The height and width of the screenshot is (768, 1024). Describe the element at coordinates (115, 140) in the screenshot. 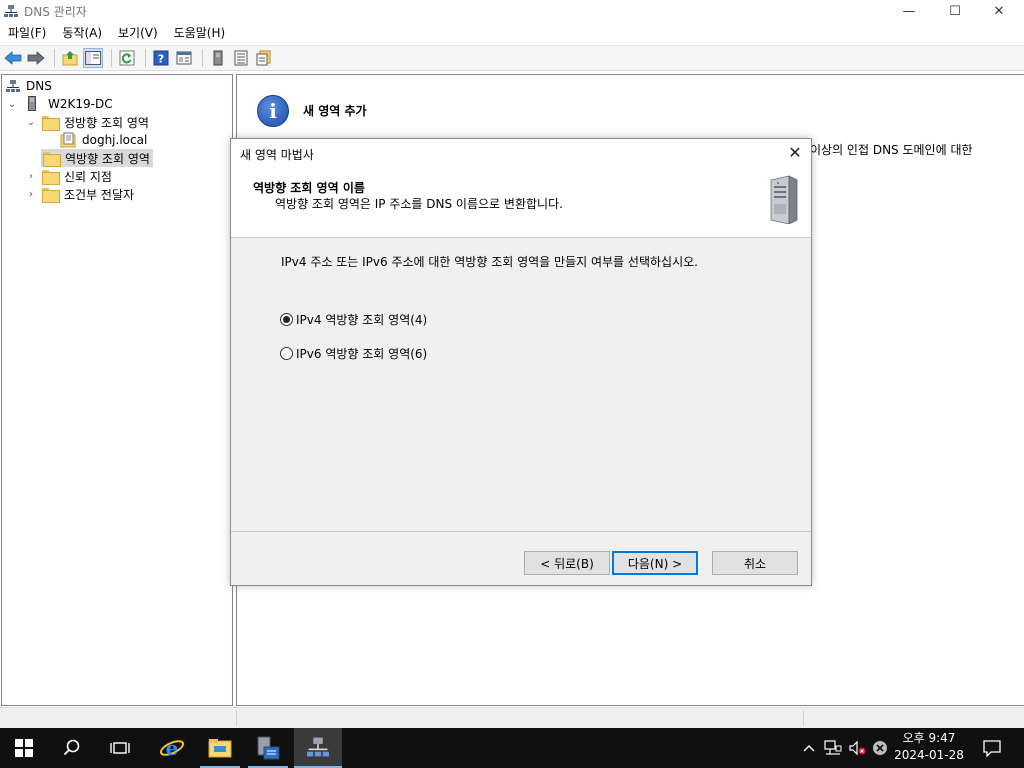

I see `tree-item-label: doghj.local` at that location.